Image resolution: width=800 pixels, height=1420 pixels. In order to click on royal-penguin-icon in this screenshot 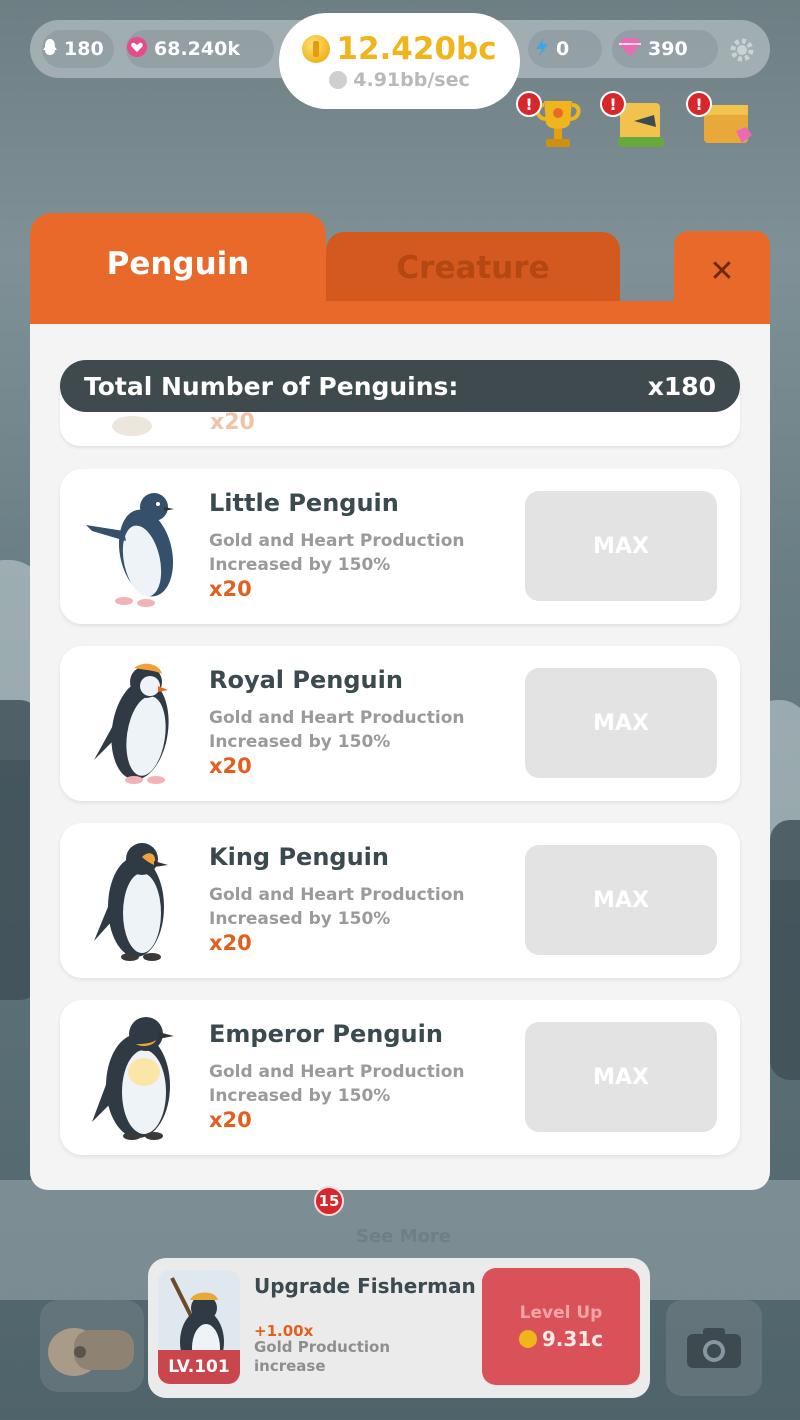, I will do `click(131, 723)`.